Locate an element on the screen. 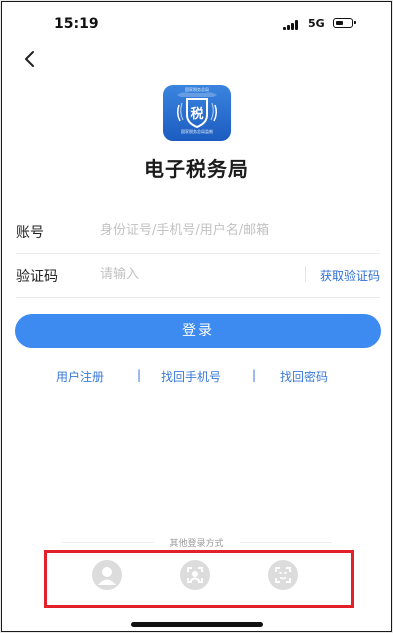 Image resolution: width=393 pixels, height=633 pixels. account-links: 用户注册 | 找回手机号 | 找回密码 is located at coordinates (196, 376).